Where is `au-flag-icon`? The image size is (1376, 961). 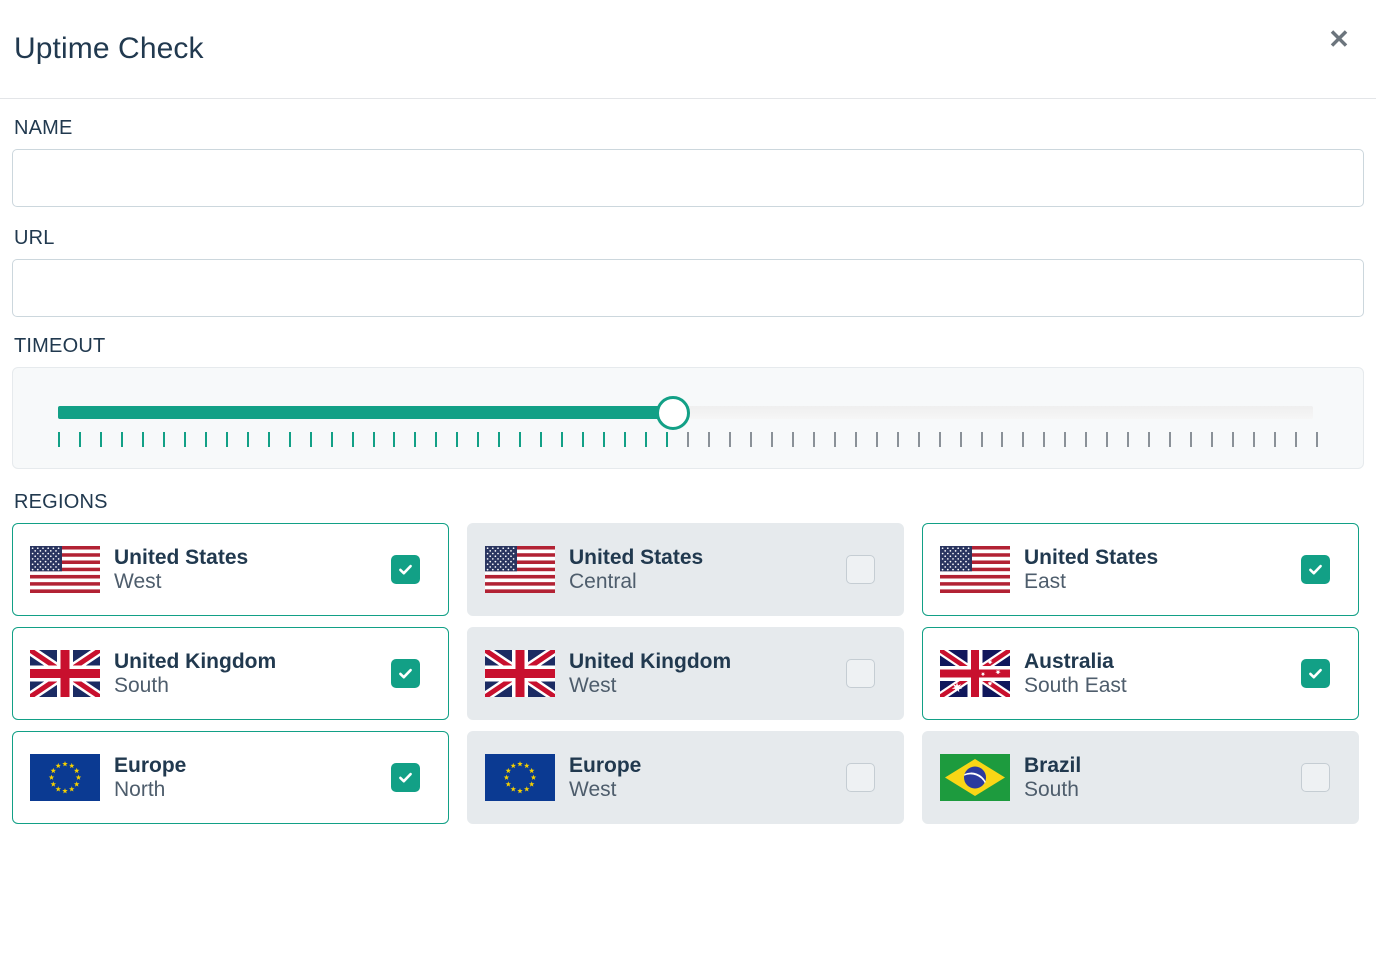 au-flag-icon is located at coordinates (975, 673).